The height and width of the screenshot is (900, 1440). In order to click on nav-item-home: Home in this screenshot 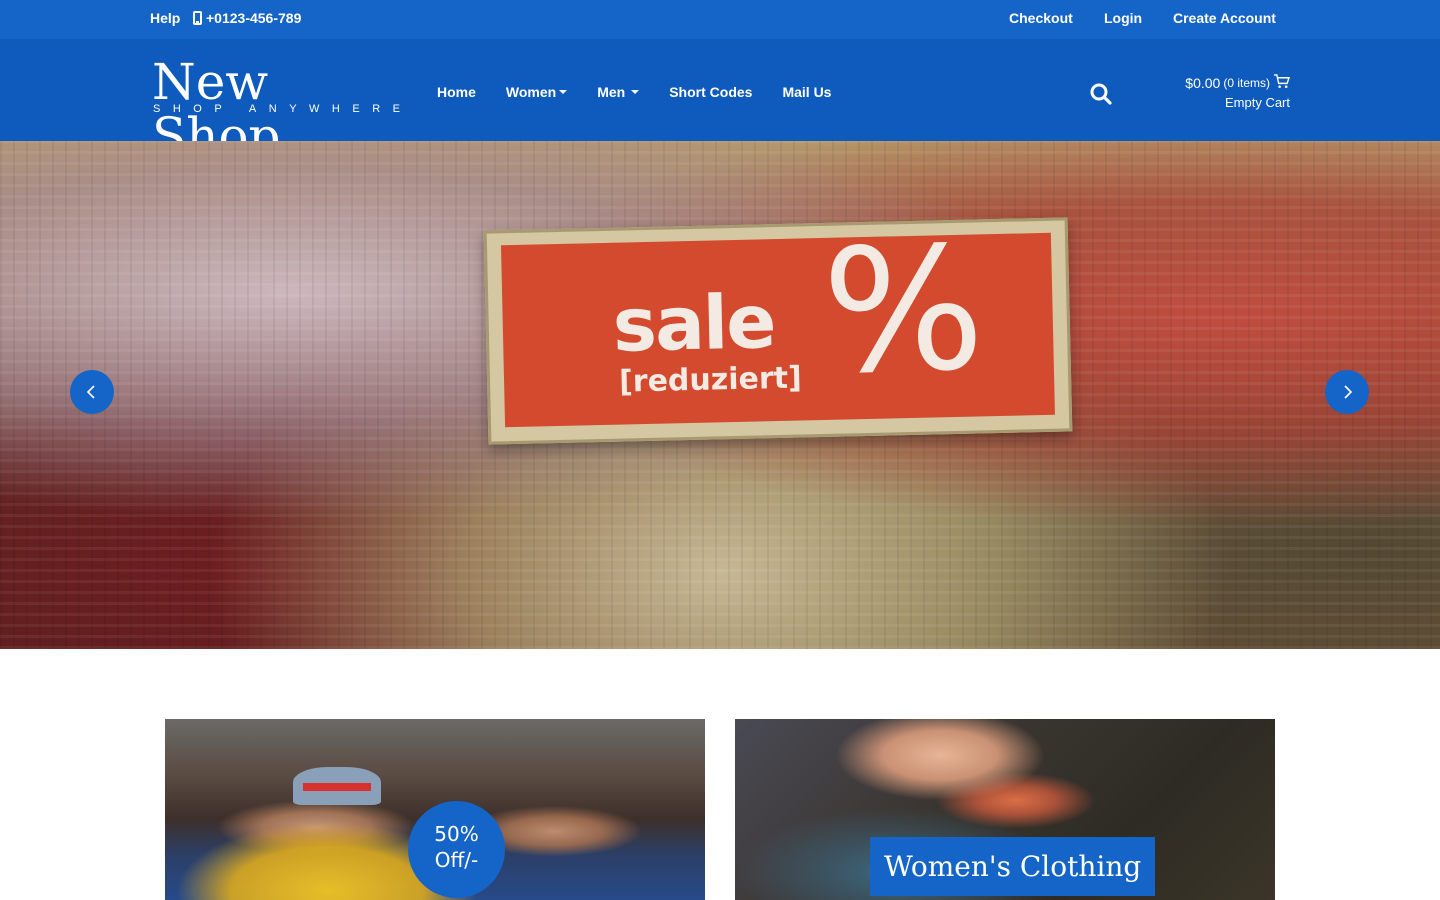, I will do `click(456, 92)`.